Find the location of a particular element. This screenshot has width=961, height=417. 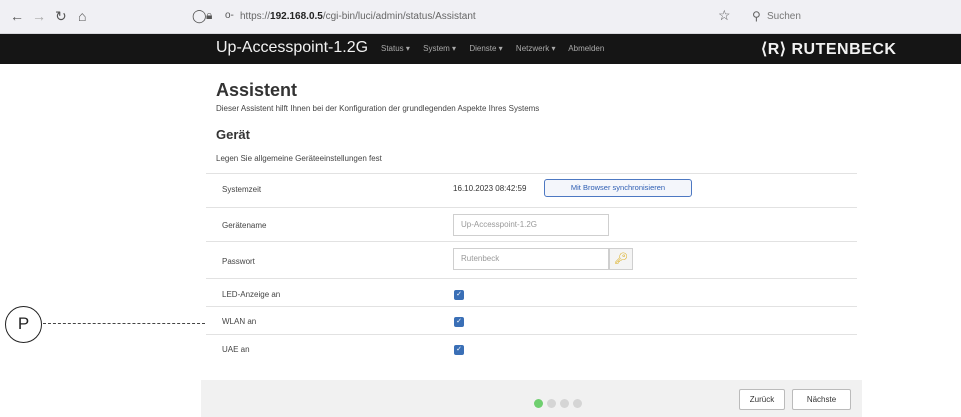

systemzeit-label: Systemzeit is located at coordinates (242, 189).